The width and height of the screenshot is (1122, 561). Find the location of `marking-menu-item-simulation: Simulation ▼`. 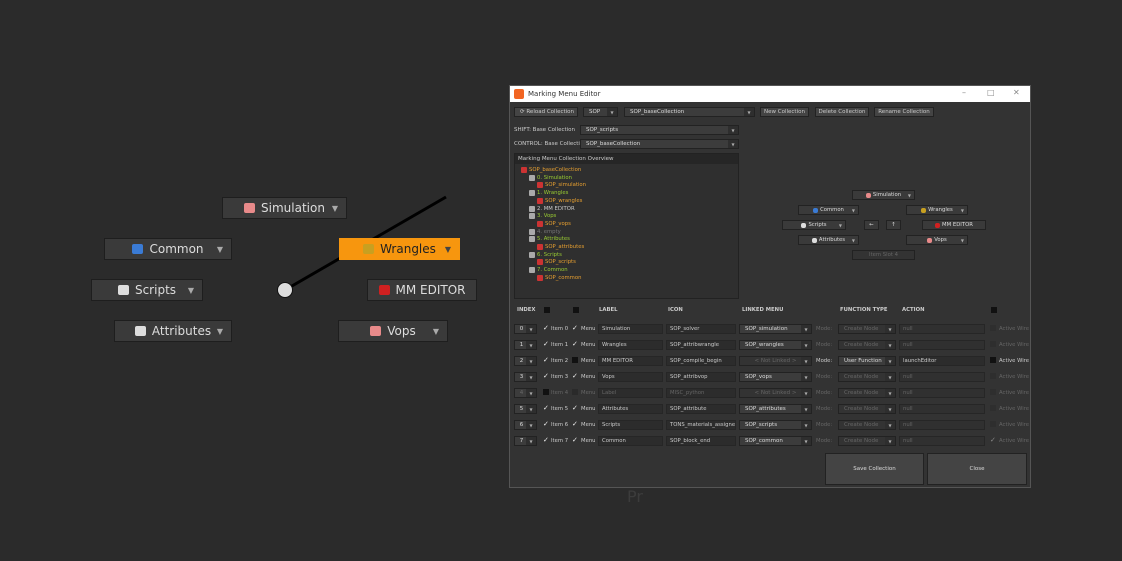

marking-menu-item-simulation: Simulation ▼ is located at coordinates (284, 208).